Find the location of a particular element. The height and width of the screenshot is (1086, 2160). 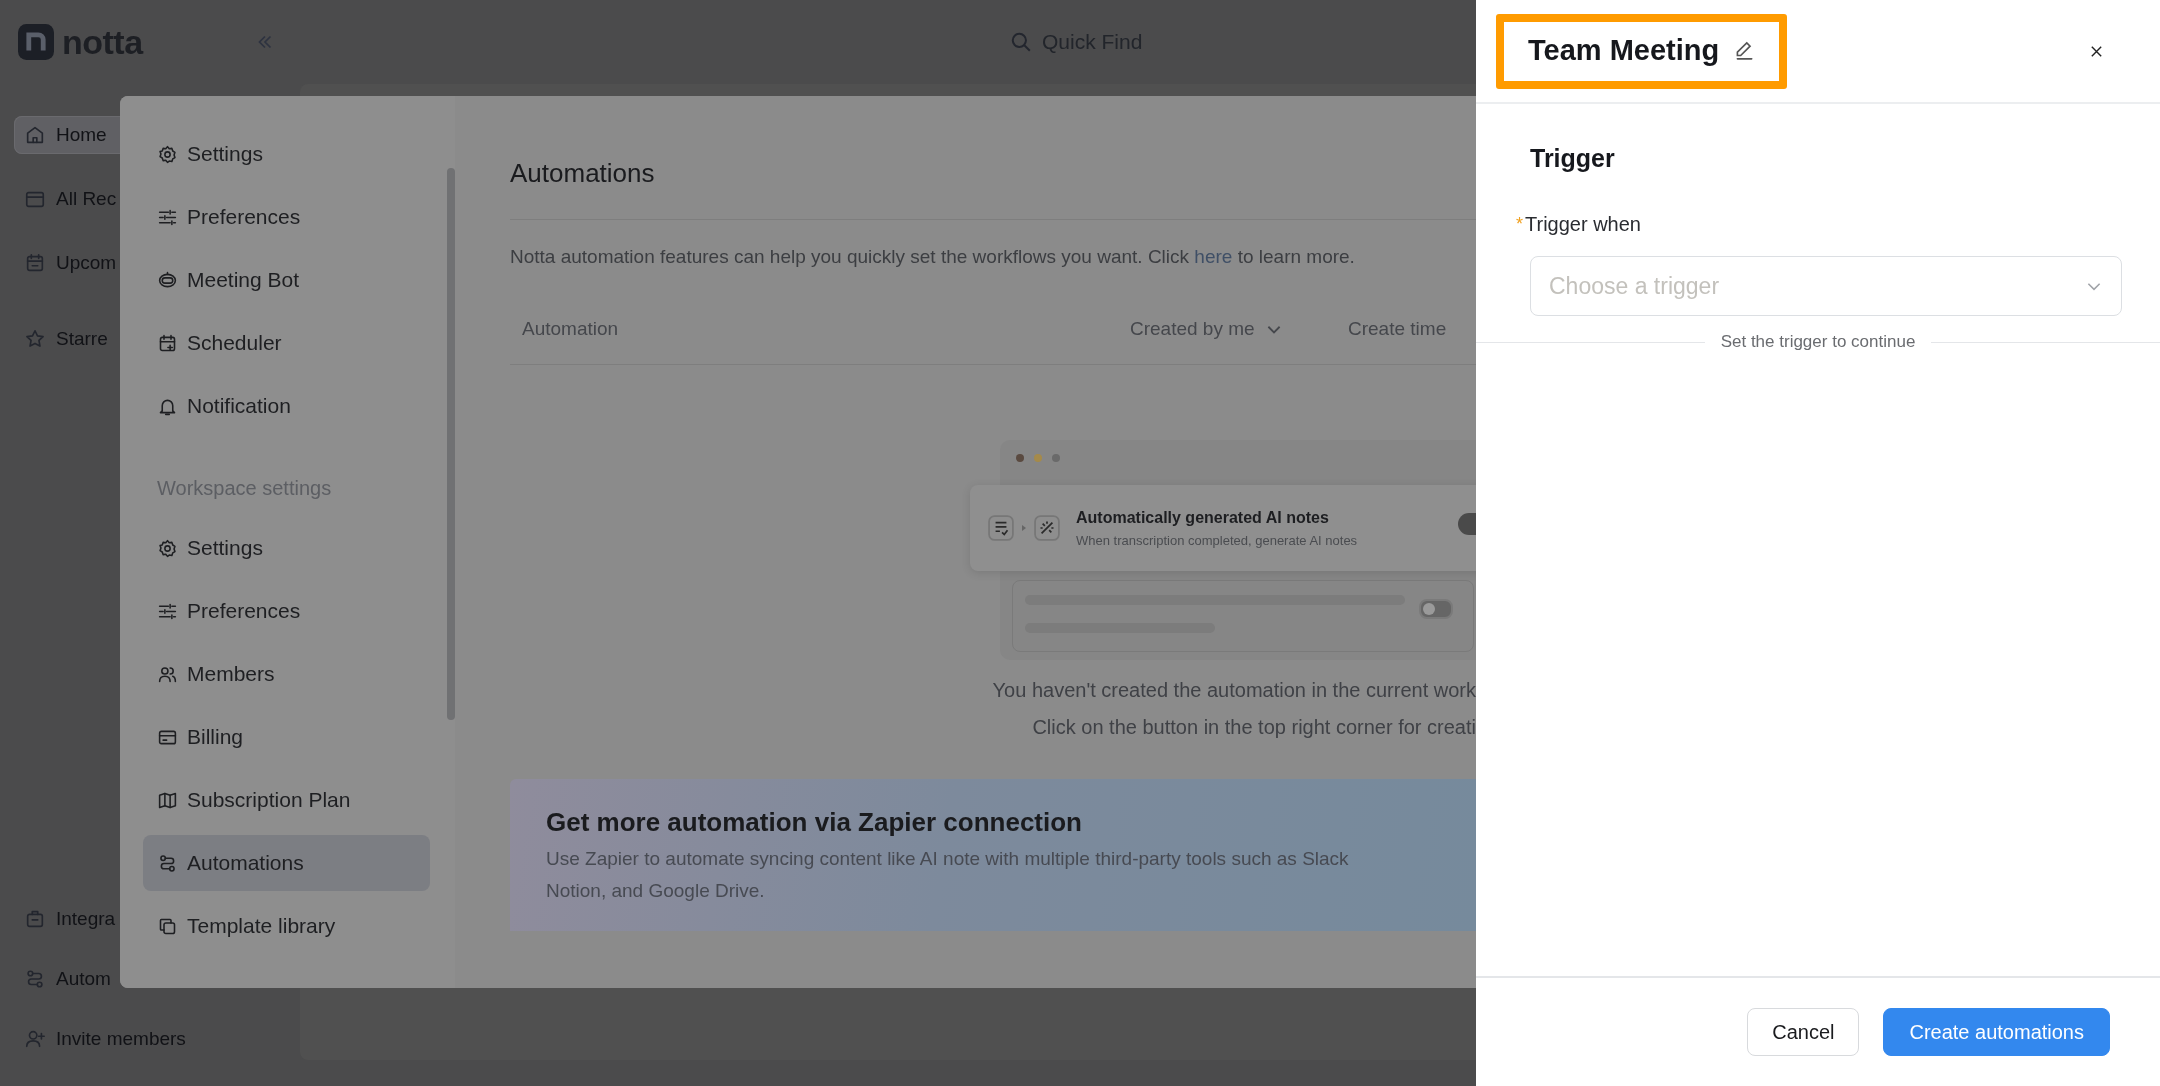

hint-text: Set the trigger to continue is located at coordinates (1818, 342).